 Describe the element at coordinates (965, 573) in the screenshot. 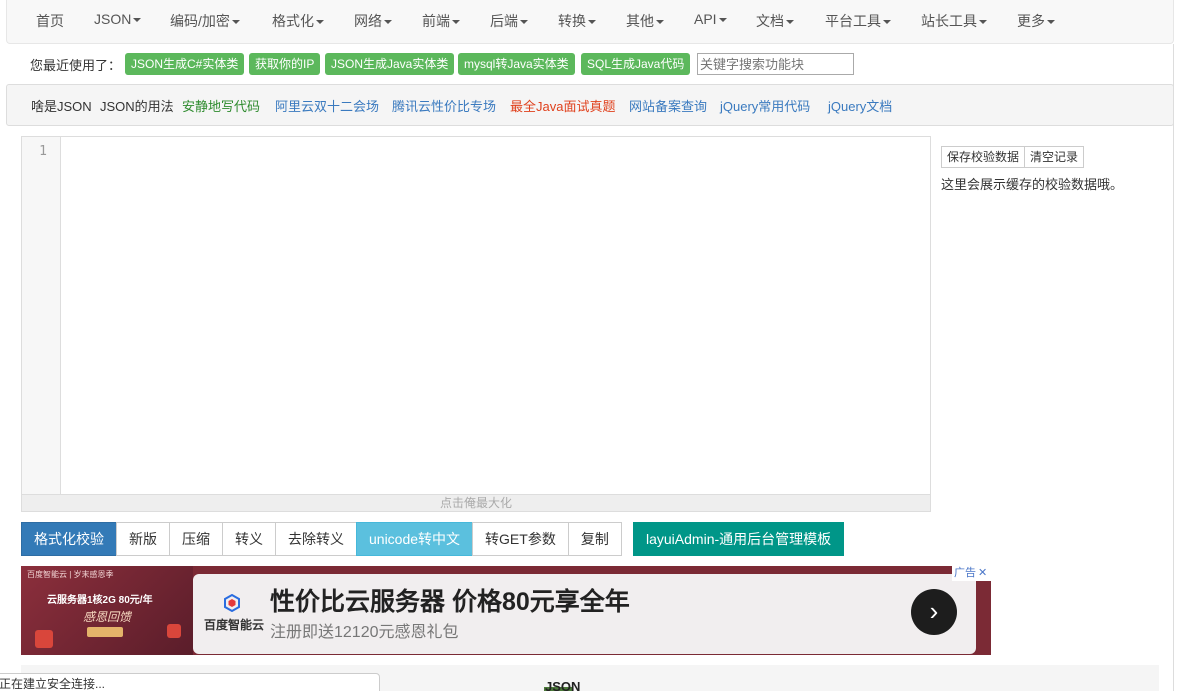

I see `ad-label-text: 广告` at that location.